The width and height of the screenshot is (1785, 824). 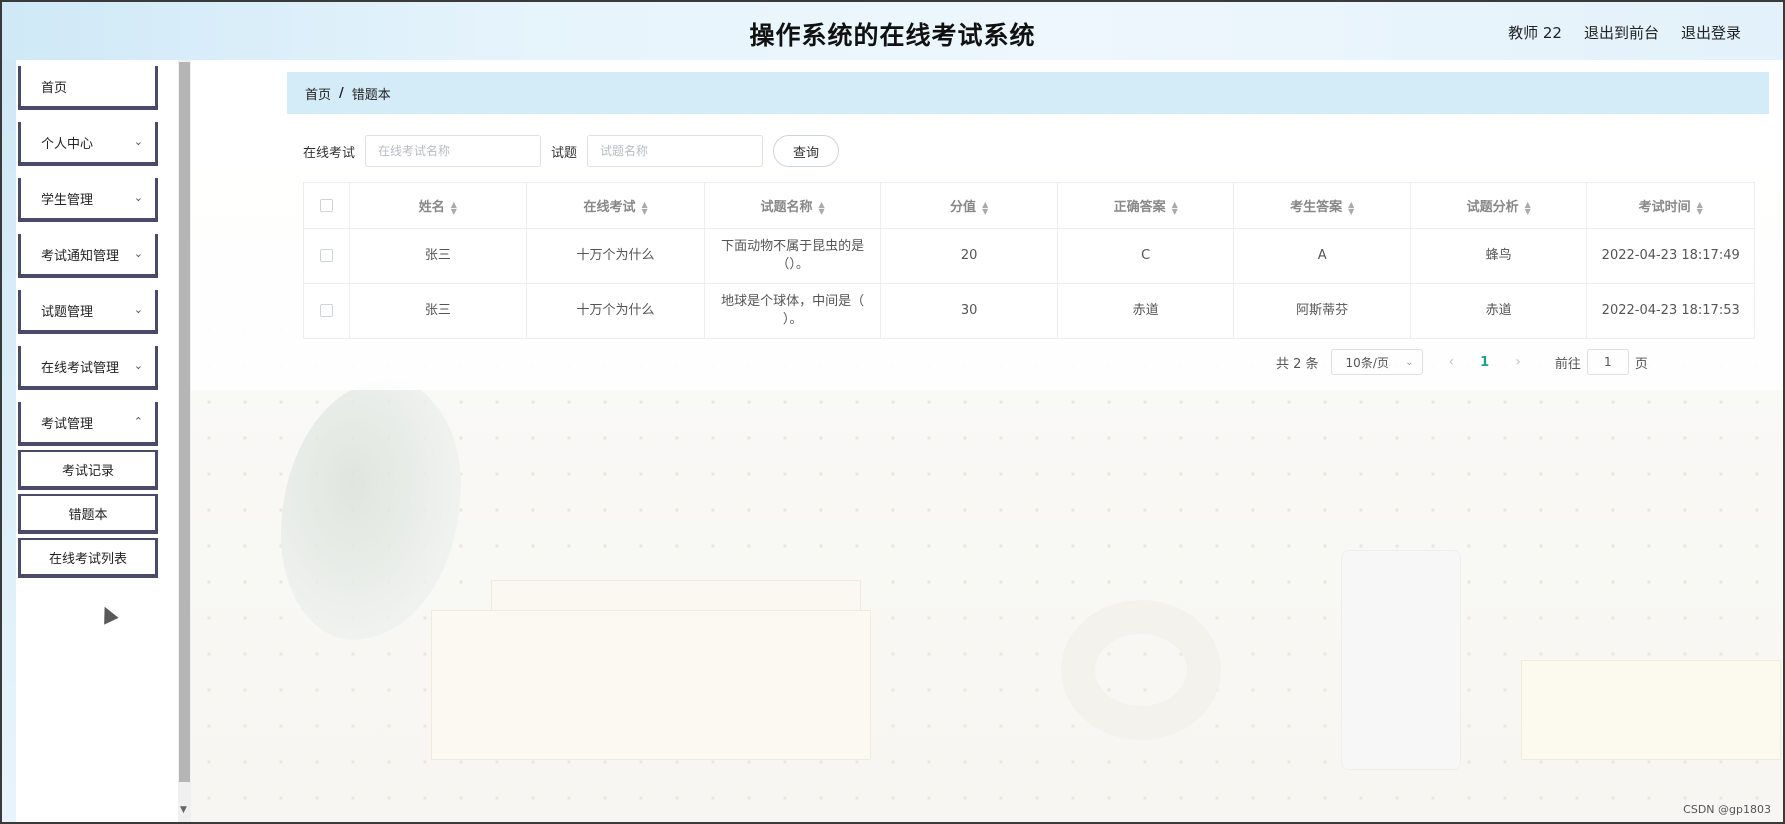 What do you see at coordinates (371, 510) in the screenshot?
I see `decor-plant` at bounding box center [371, 510].